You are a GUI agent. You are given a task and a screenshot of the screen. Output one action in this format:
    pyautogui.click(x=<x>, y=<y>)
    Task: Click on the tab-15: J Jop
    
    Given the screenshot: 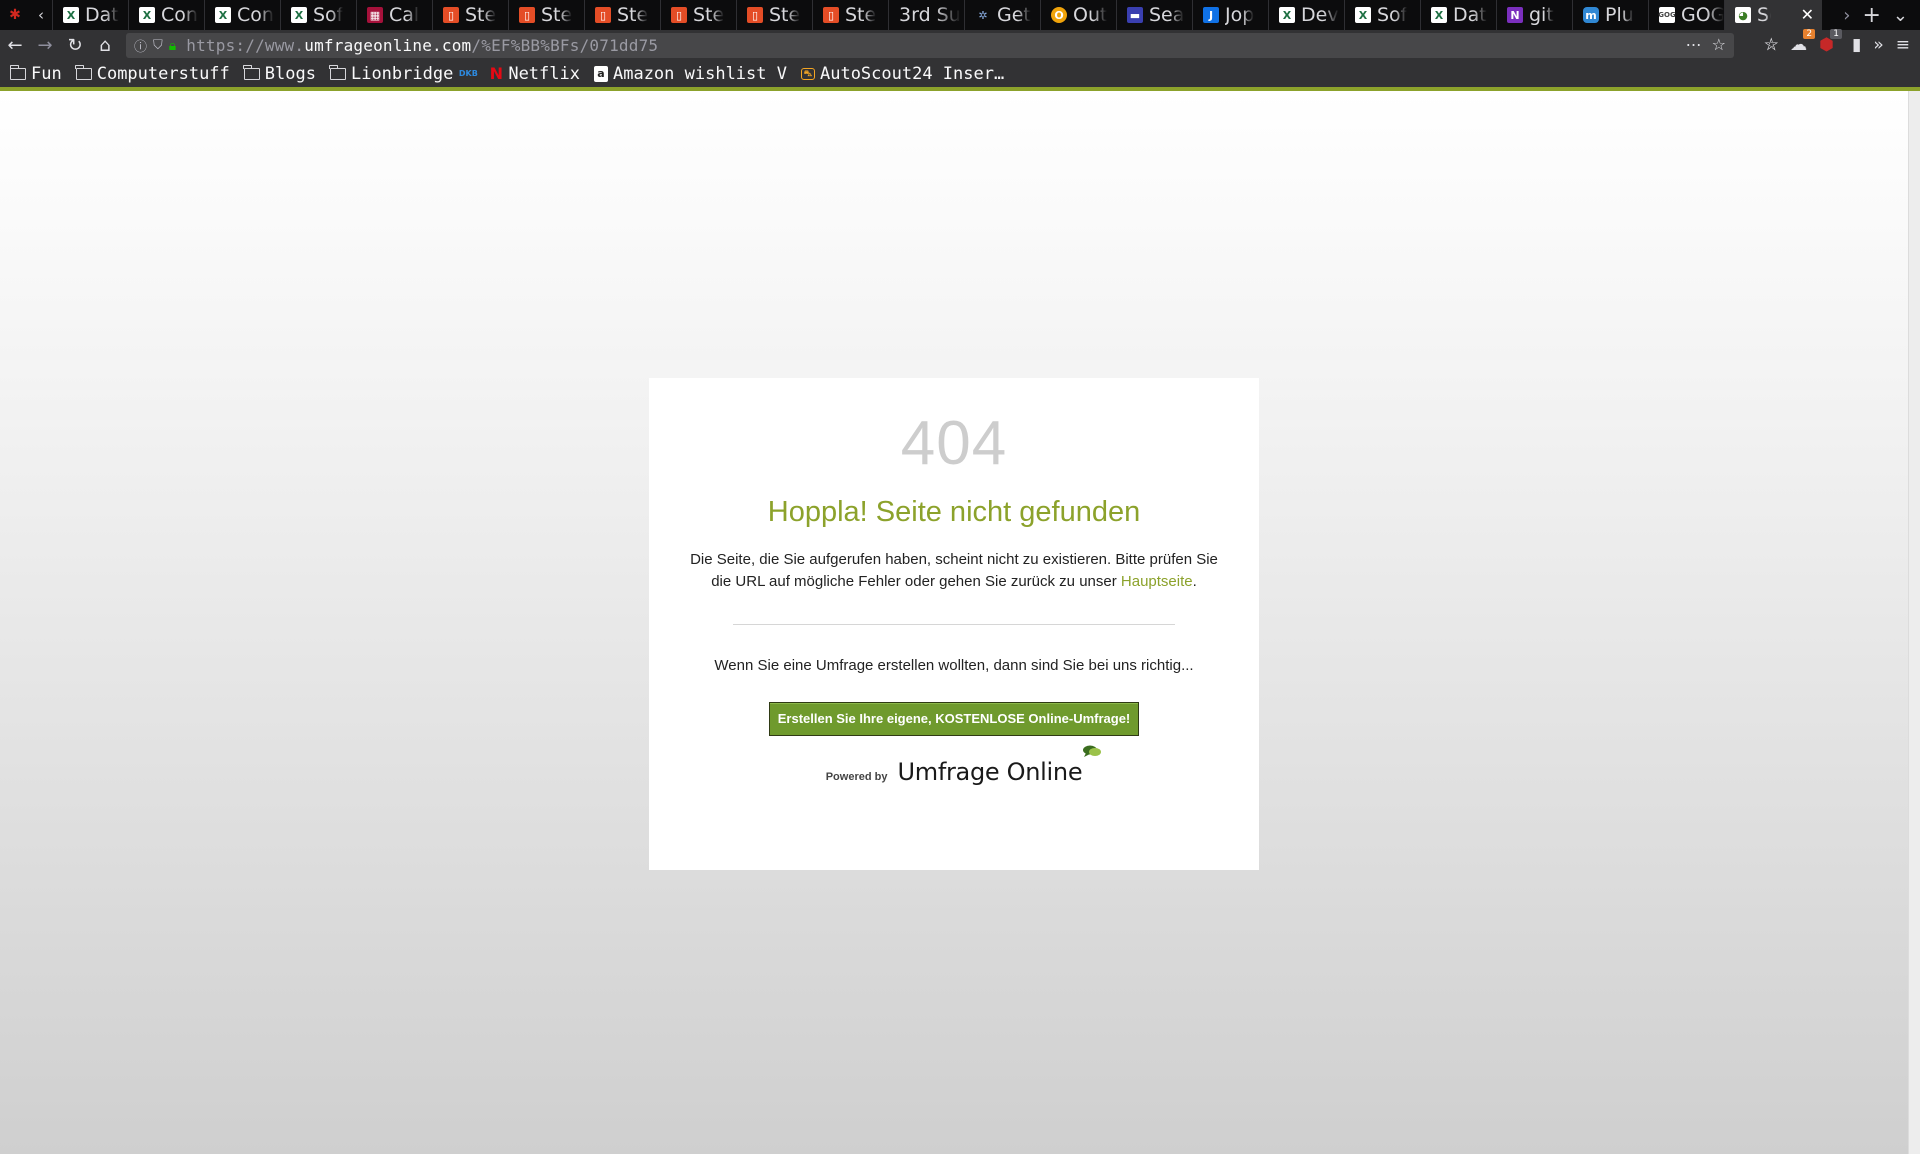 What is the action you would take?
    pyautogui.click(x=1230, y=15)
    